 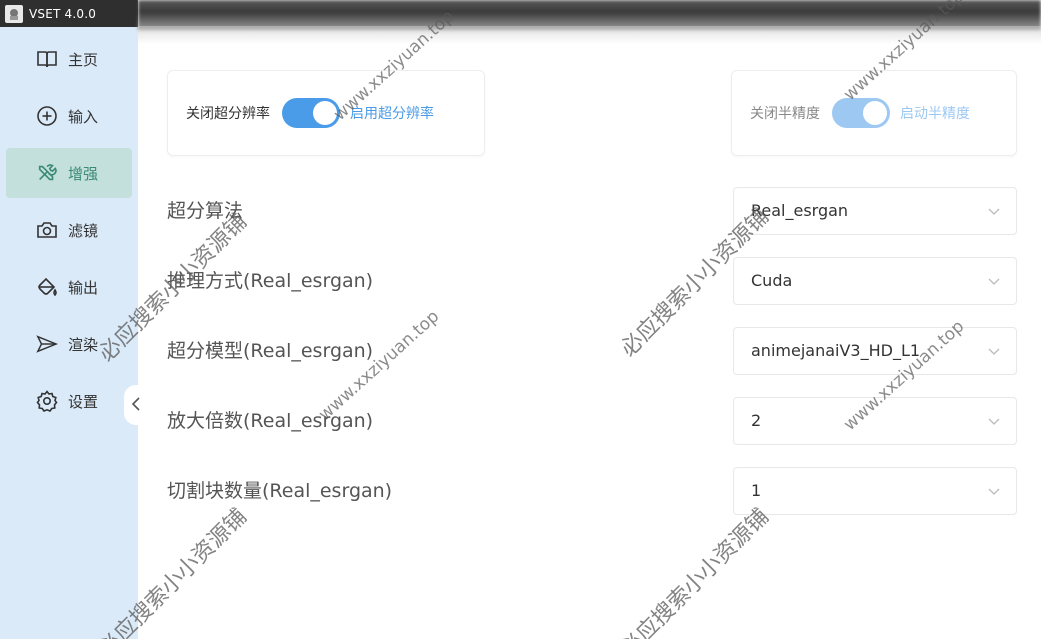 I want to click on sidebar-nav: 主页 输入 增强 滤镜 输出 渲染 设置, so click(x=69, y=233).